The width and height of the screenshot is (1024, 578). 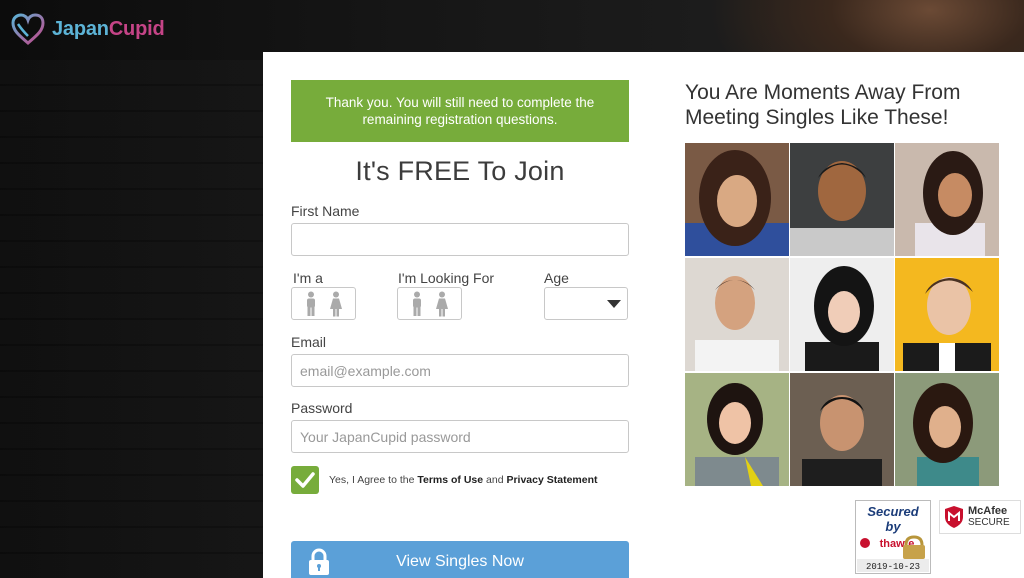 What do you see at coordinates (325, 211) in the screenshot?
I see `first-name-label: First Name` at bounding box center [325, 211].